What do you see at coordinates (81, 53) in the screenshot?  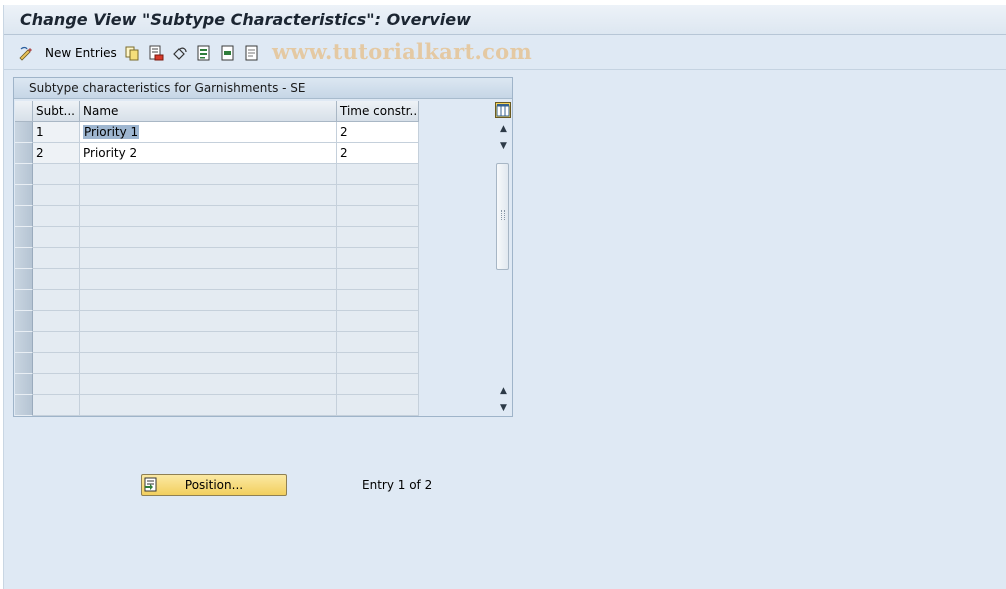 I see `new-entries-button: New Entries` at bounding box center [81, 53].